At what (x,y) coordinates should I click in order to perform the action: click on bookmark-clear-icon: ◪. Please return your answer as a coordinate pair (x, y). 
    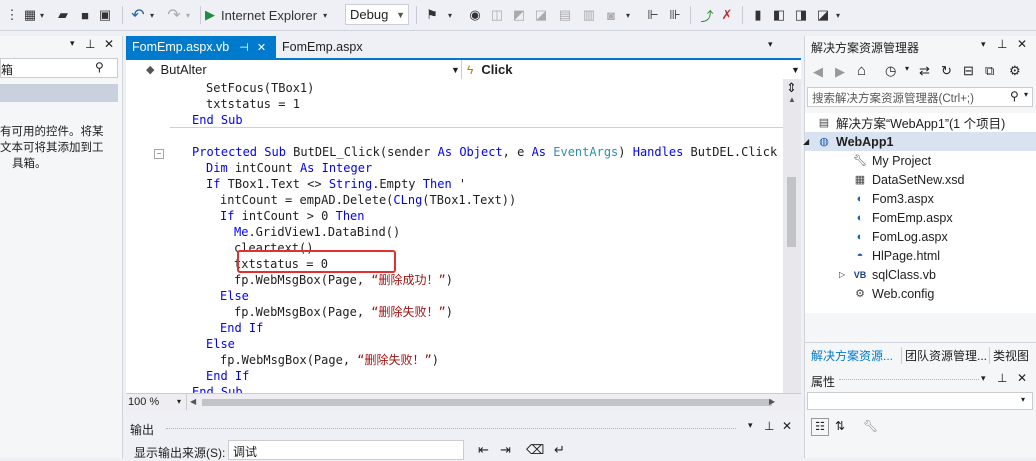
    Looking at the image, I should click on (823, 15).